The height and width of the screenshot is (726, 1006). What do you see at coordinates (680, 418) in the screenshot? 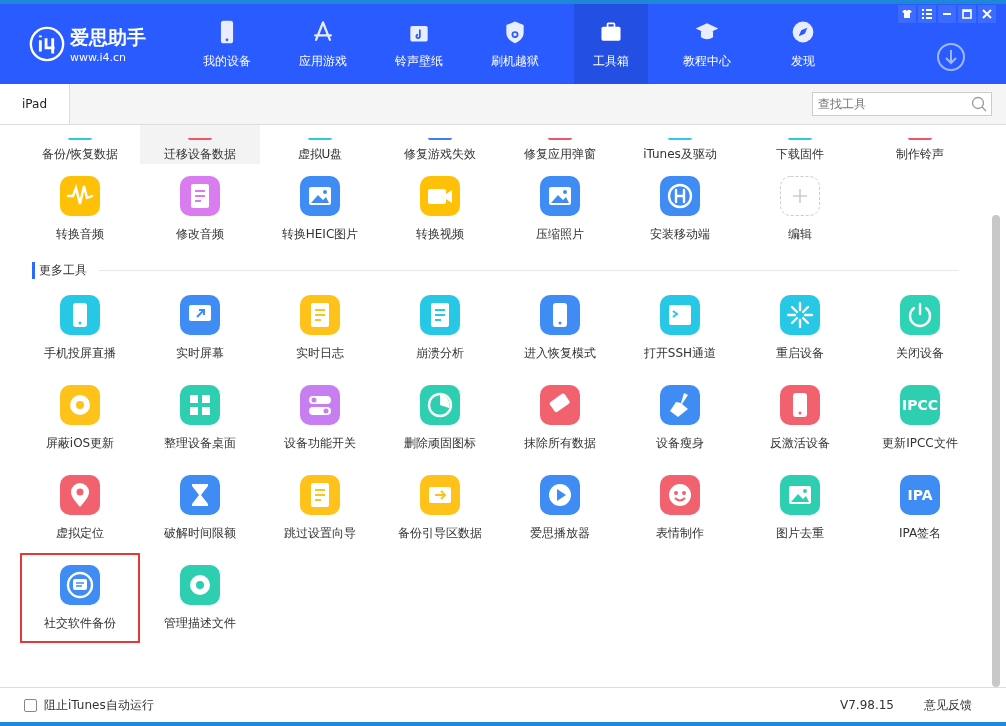
I see `tool-item: 设备瘦身` at bounding box center [680, 418].